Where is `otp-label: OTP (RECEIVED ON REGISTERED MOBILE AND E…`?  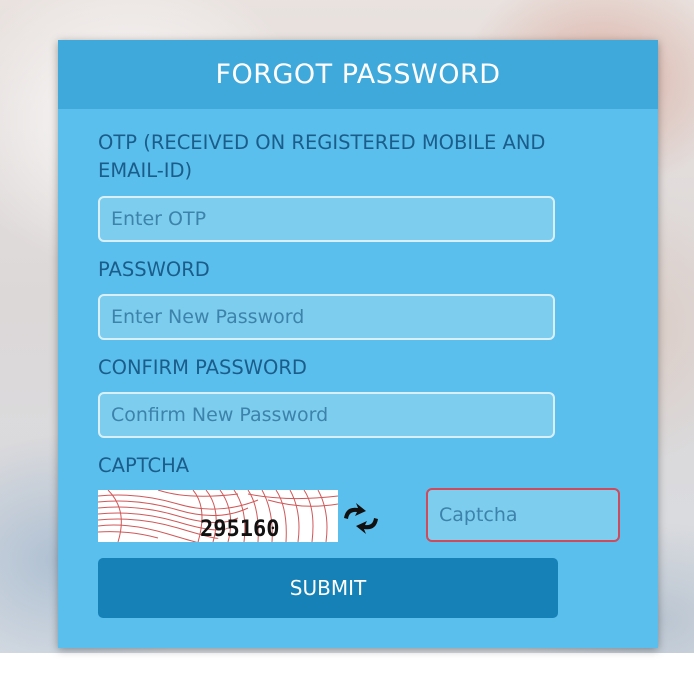
otp-label: OTP (RECEIVED ON REGISTERED MOBILE AND E… is located at coordinates (322, 156).